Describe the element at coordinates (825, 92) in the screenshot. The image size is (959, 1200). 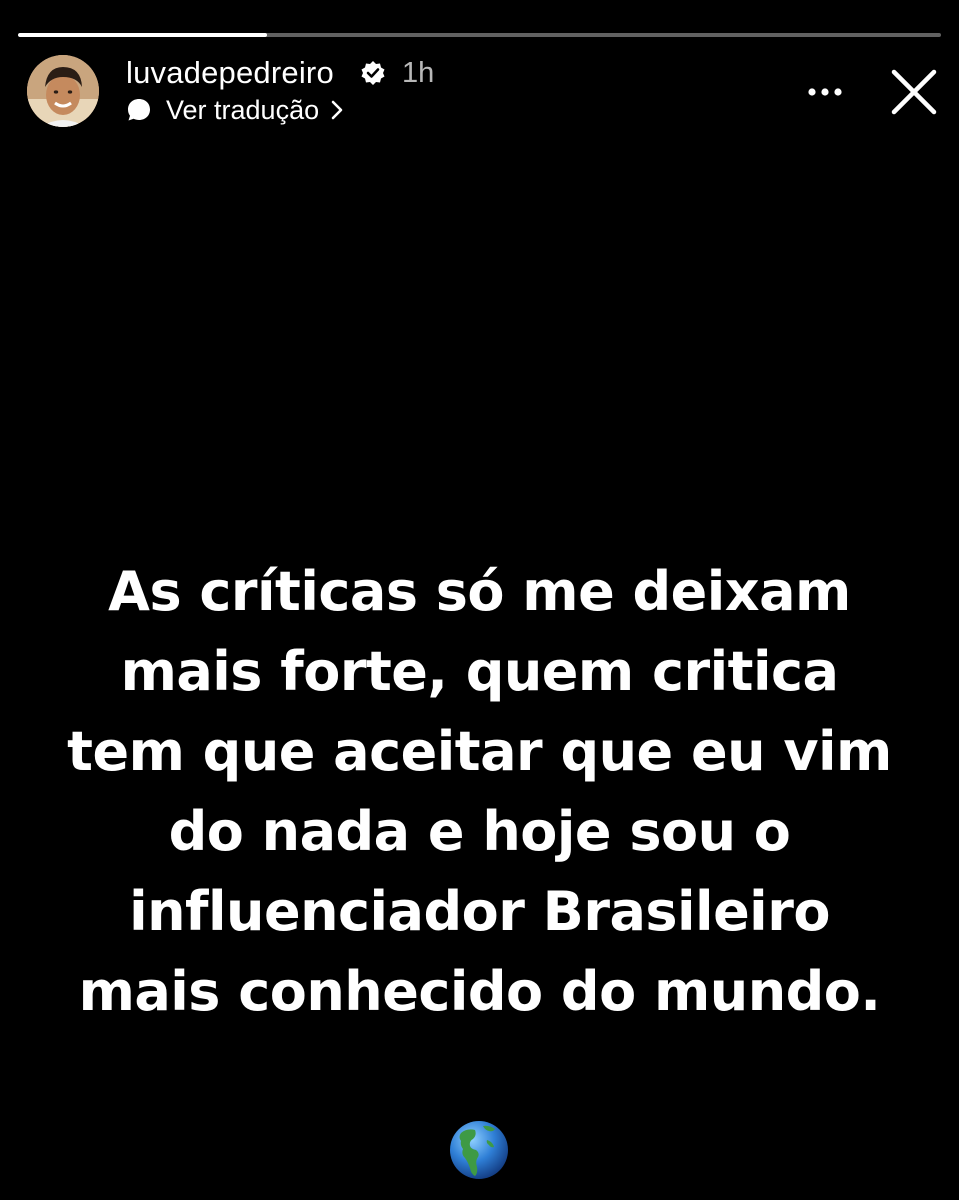
I see `more-options-button` at that location.